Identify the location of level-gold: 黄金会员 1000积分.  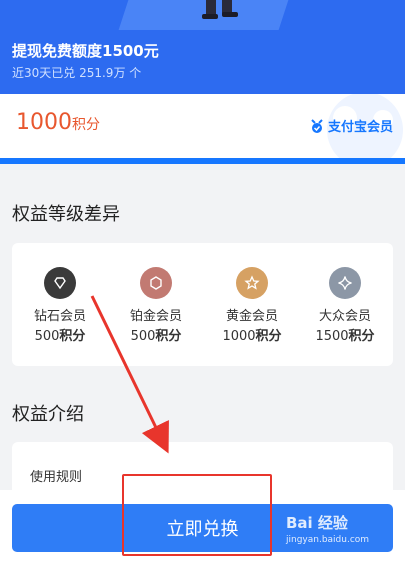
(252, 307).